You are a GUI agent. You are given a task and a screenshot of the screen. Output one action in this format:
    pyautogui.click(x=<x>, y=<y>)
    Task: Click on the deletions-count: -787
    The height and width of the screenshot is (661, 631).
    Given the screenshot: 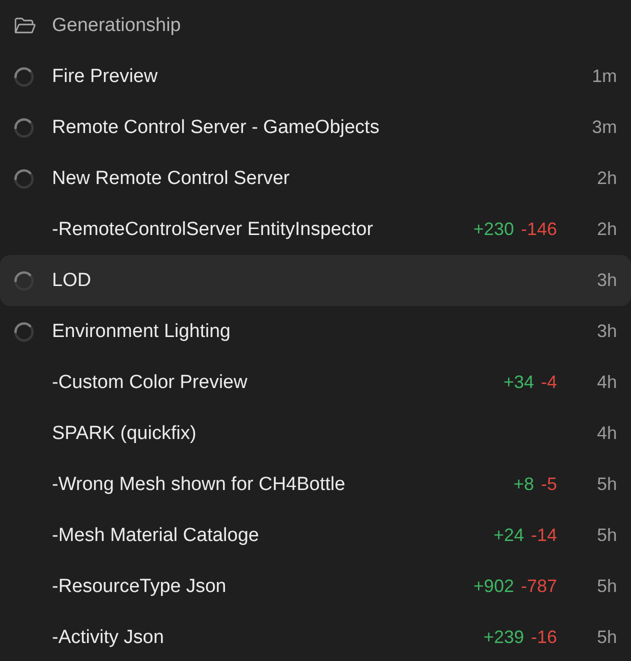 What is the action you would take?
    pyautogui.click(x=538, y=586)
    